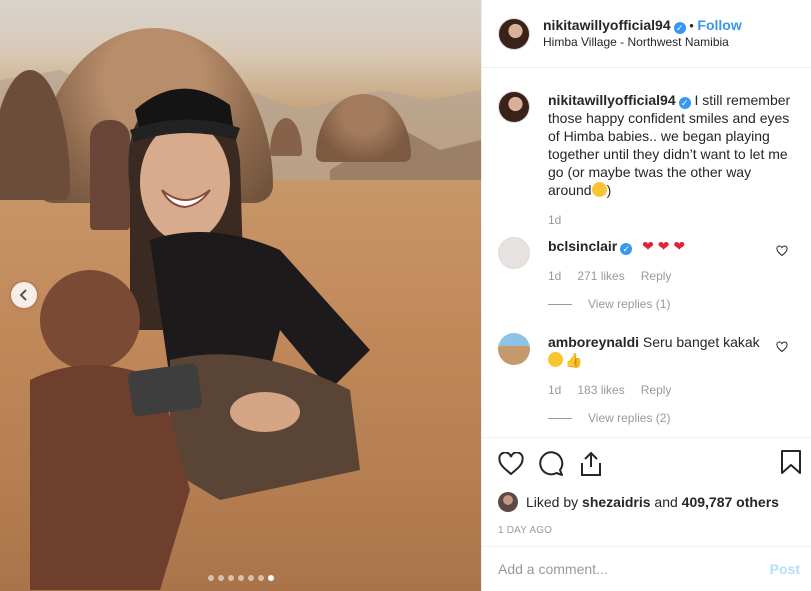 The image size is (811, 591). What do you see at coordinates (785, 569) in the screenshot?
I see `post-comment-button: Post` at bounding box center [785, 569].